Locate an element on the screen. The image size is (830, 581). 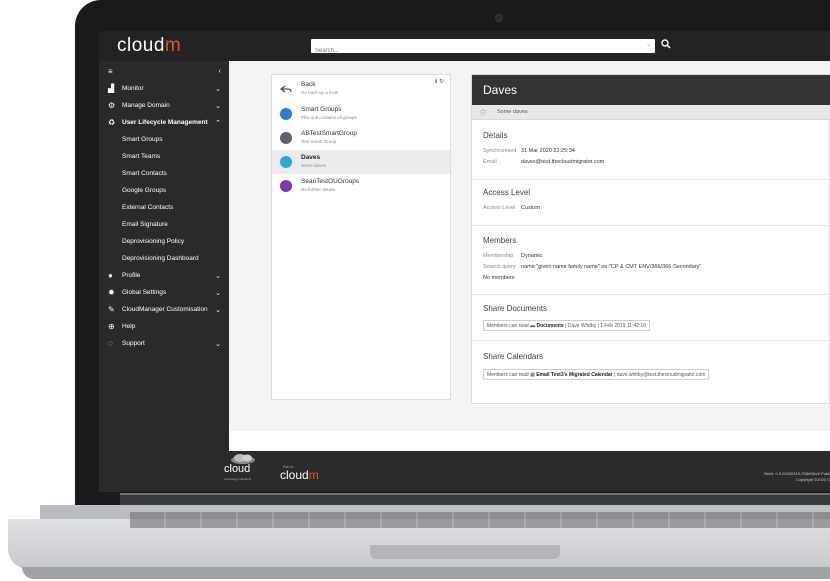
user-icon: ● is located at coordinates (110, 275).